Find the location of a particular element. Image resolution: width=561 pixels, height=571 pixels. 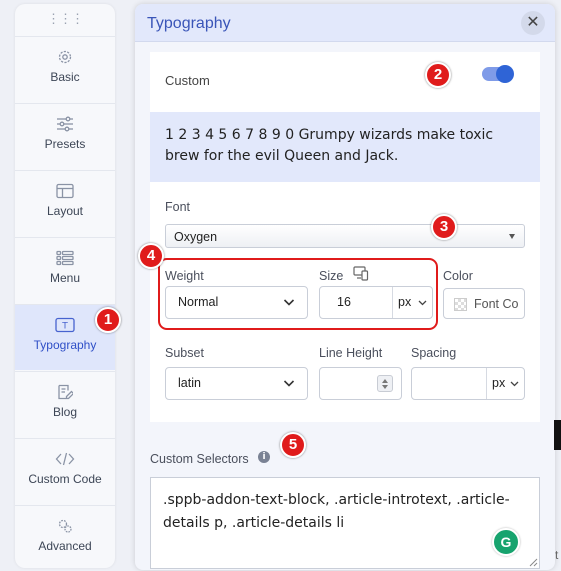

font-value: Oxygen is located at coordinates (196, 237).